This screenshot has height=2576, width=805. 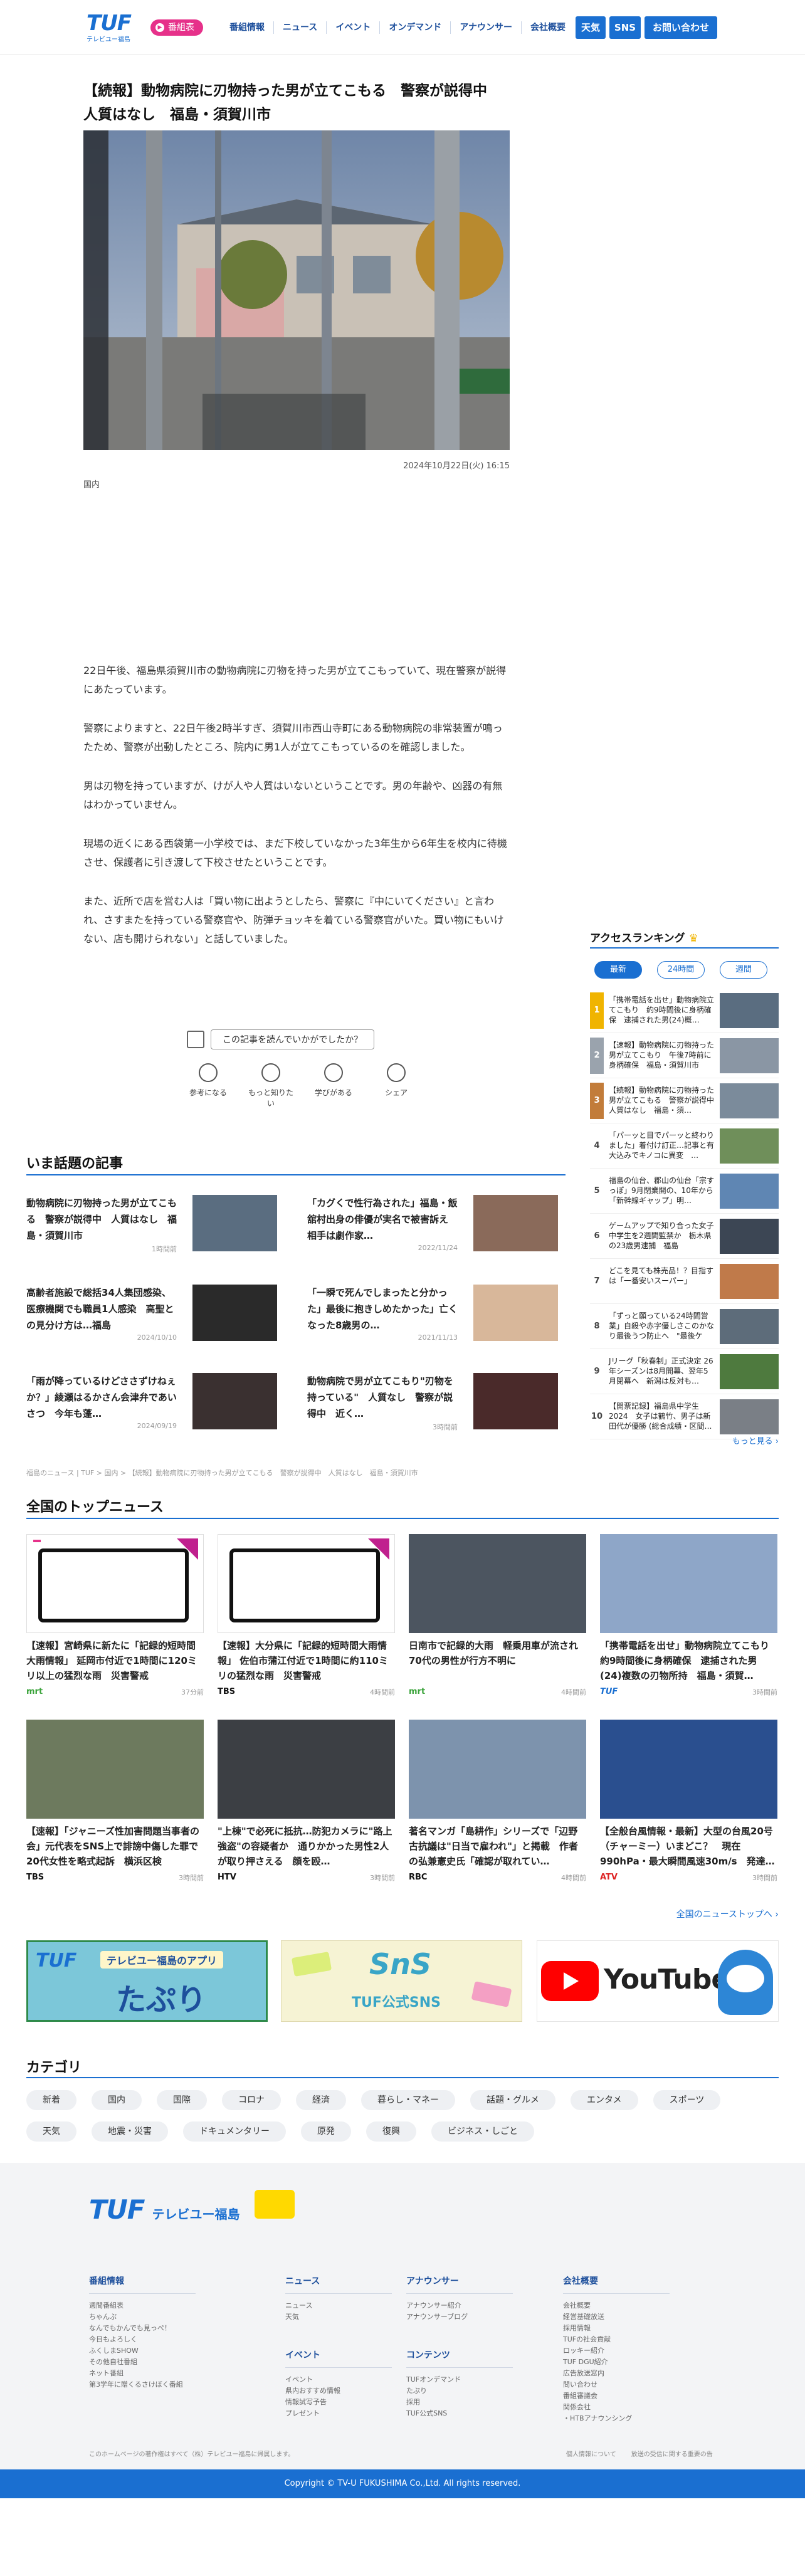 I want to click on share-button: シェア, so click(x=396, y=1085).